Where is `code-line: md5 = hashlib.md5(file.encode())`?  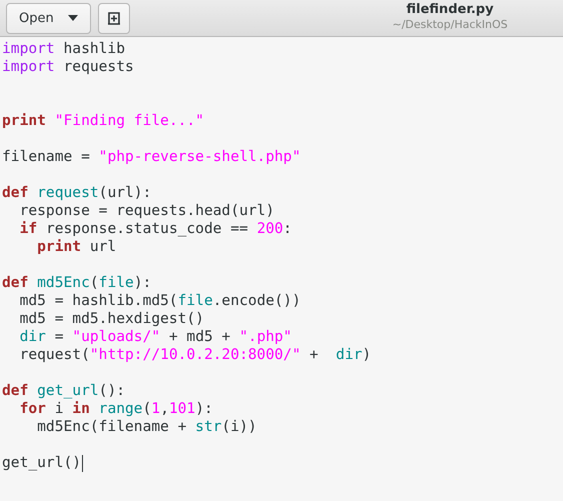
code-line: md5 = hashlib.md5(file.encode()) is located at coordinates (159, 301).